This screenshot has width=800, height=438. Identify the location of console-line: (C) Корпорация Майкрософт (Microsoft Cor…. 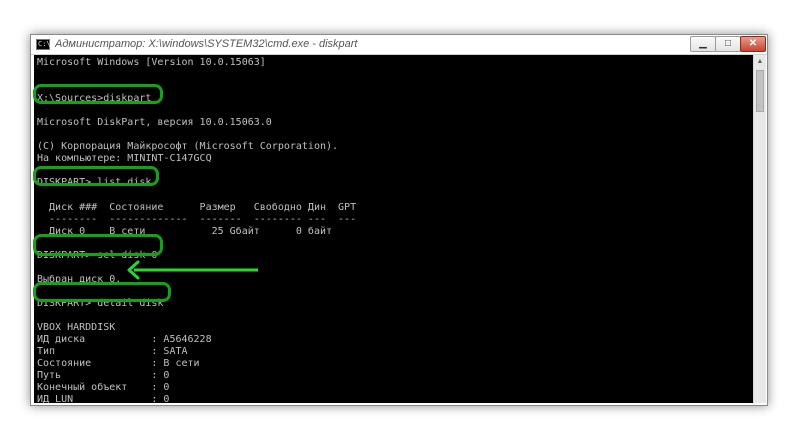
(188, 147).